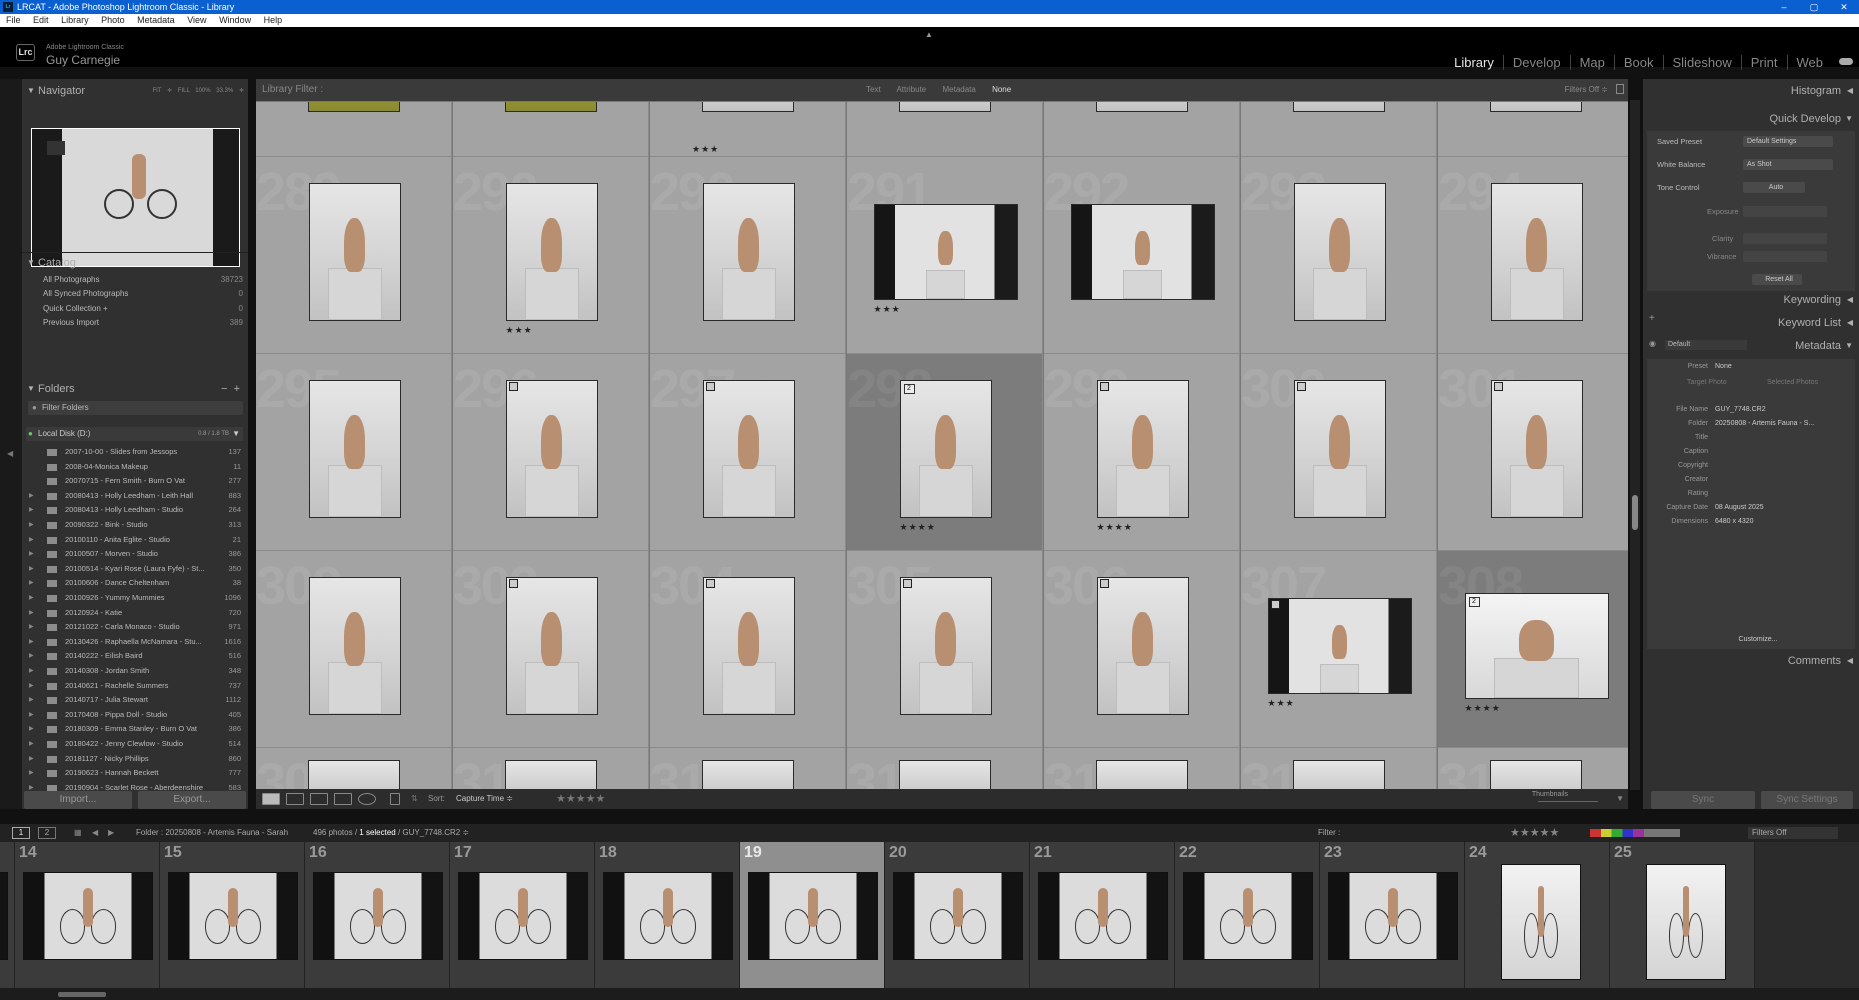  What do you see at coordinates (1850, 323) in the screenshot?
I see `expand-triangle-icon: ◀` at bounding box center [1850, 323].